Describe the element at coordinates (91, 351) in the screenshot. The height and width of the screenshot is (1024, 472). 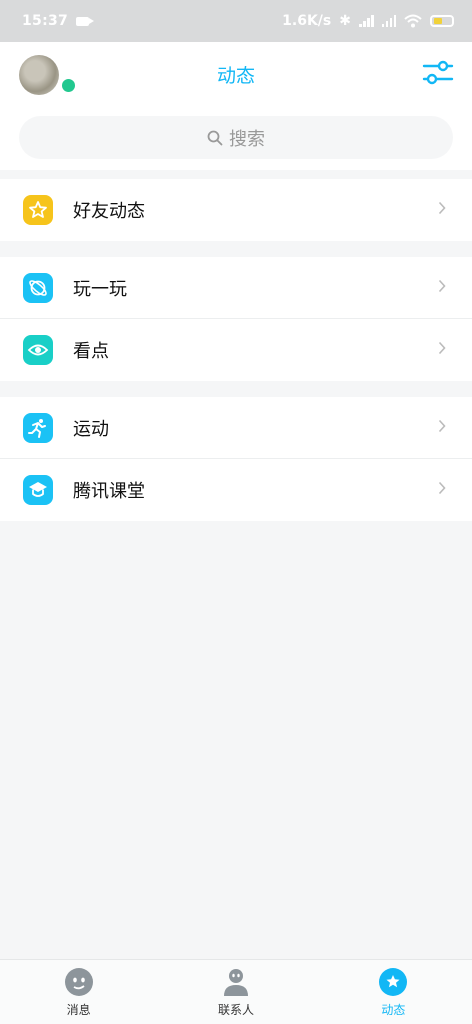
I see `list-item-label: 看点` at that location.